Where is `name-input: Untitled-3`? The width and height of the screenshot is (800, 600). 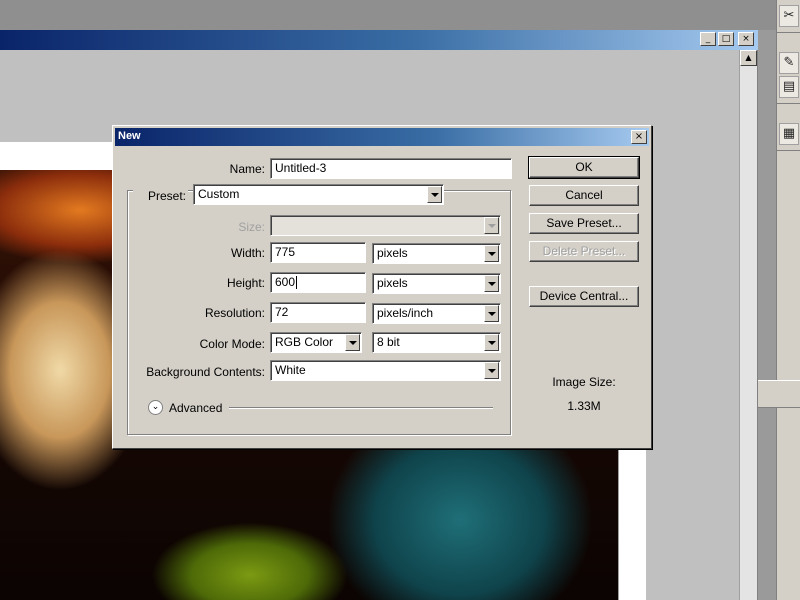 name-input: Untitled-3 is located at coordinates (391, 168).